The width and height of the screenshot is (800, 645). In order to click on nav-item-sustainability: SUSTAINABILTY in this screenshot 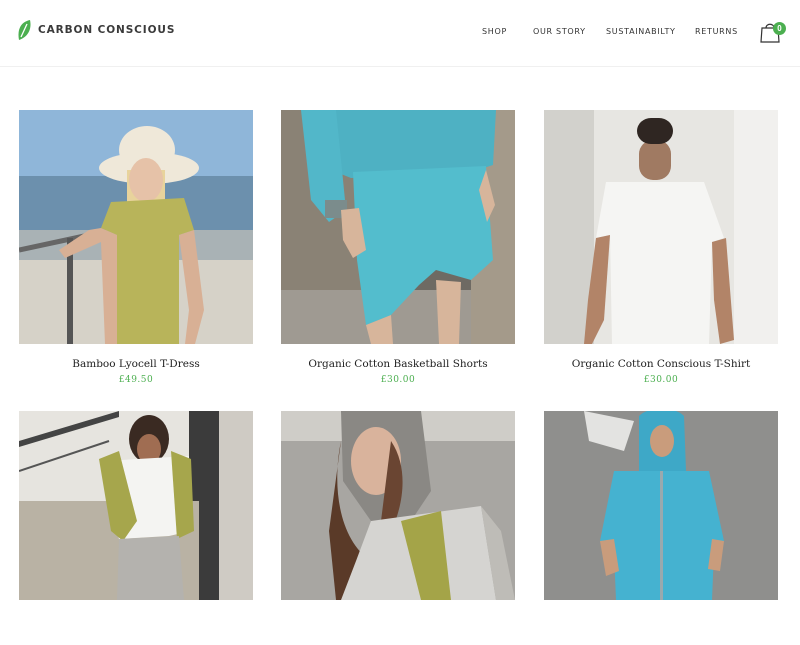, I will do `click(641, 31)`.